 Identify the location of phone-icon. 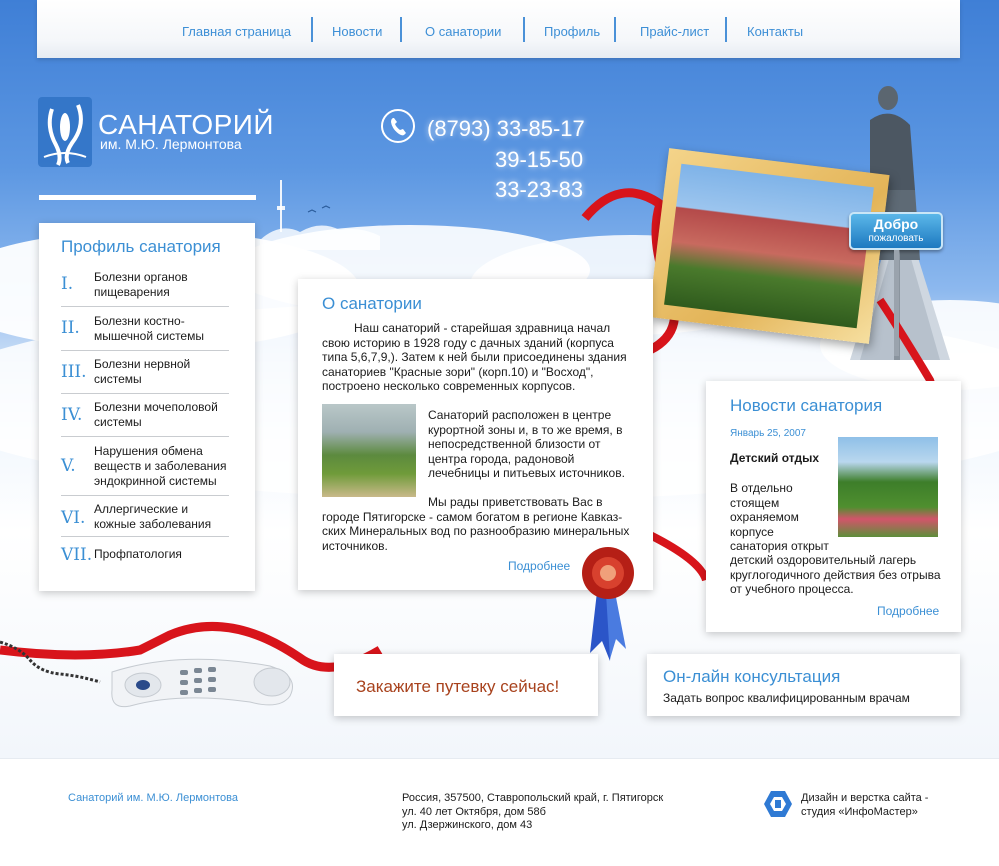
(398, 126).